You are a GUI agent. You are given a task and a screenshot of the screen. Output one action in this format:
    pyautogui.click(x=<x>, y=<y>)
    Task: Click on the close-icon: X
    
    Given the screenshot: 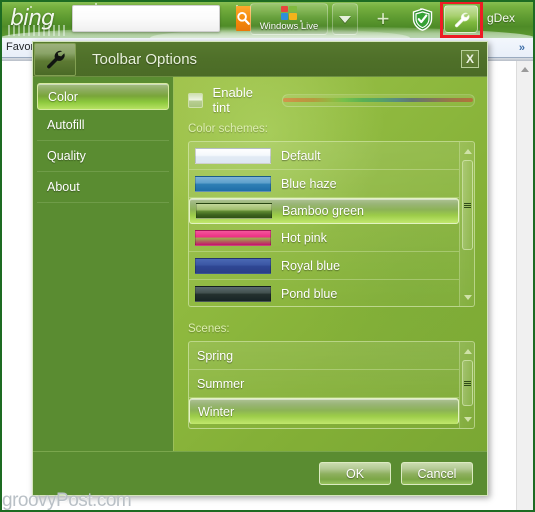 What is the action you would take?
    pyautogui.click(x=470, y=59)
    